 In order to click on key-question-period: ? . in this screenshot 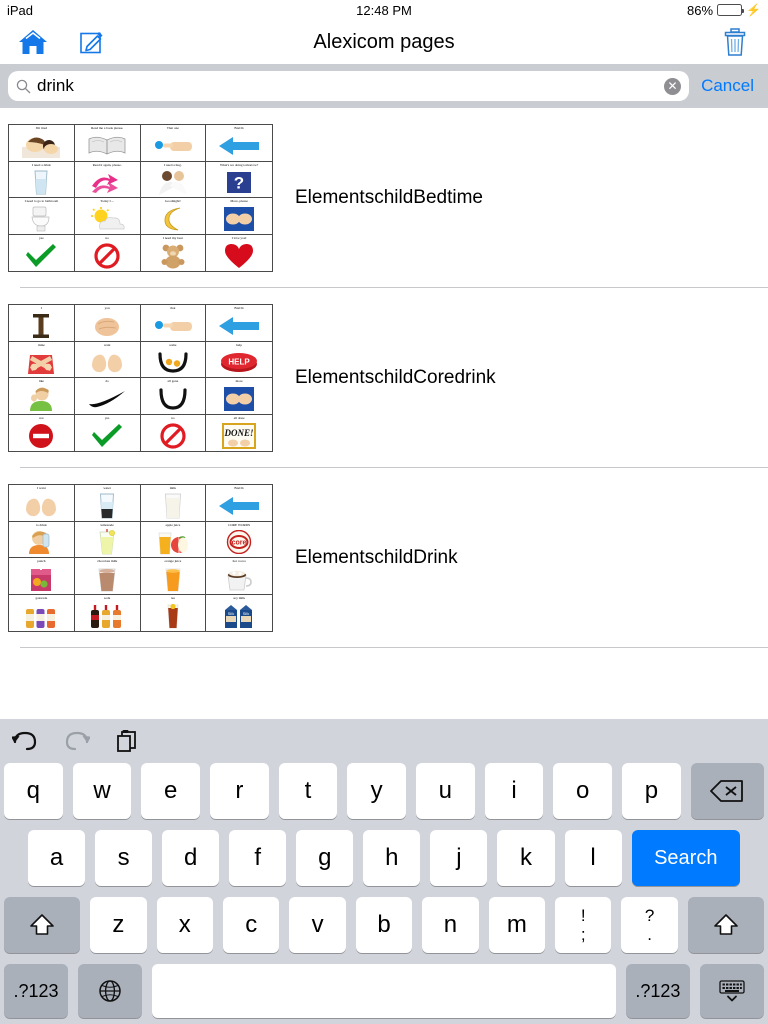, I will do `click(649, 925)`.